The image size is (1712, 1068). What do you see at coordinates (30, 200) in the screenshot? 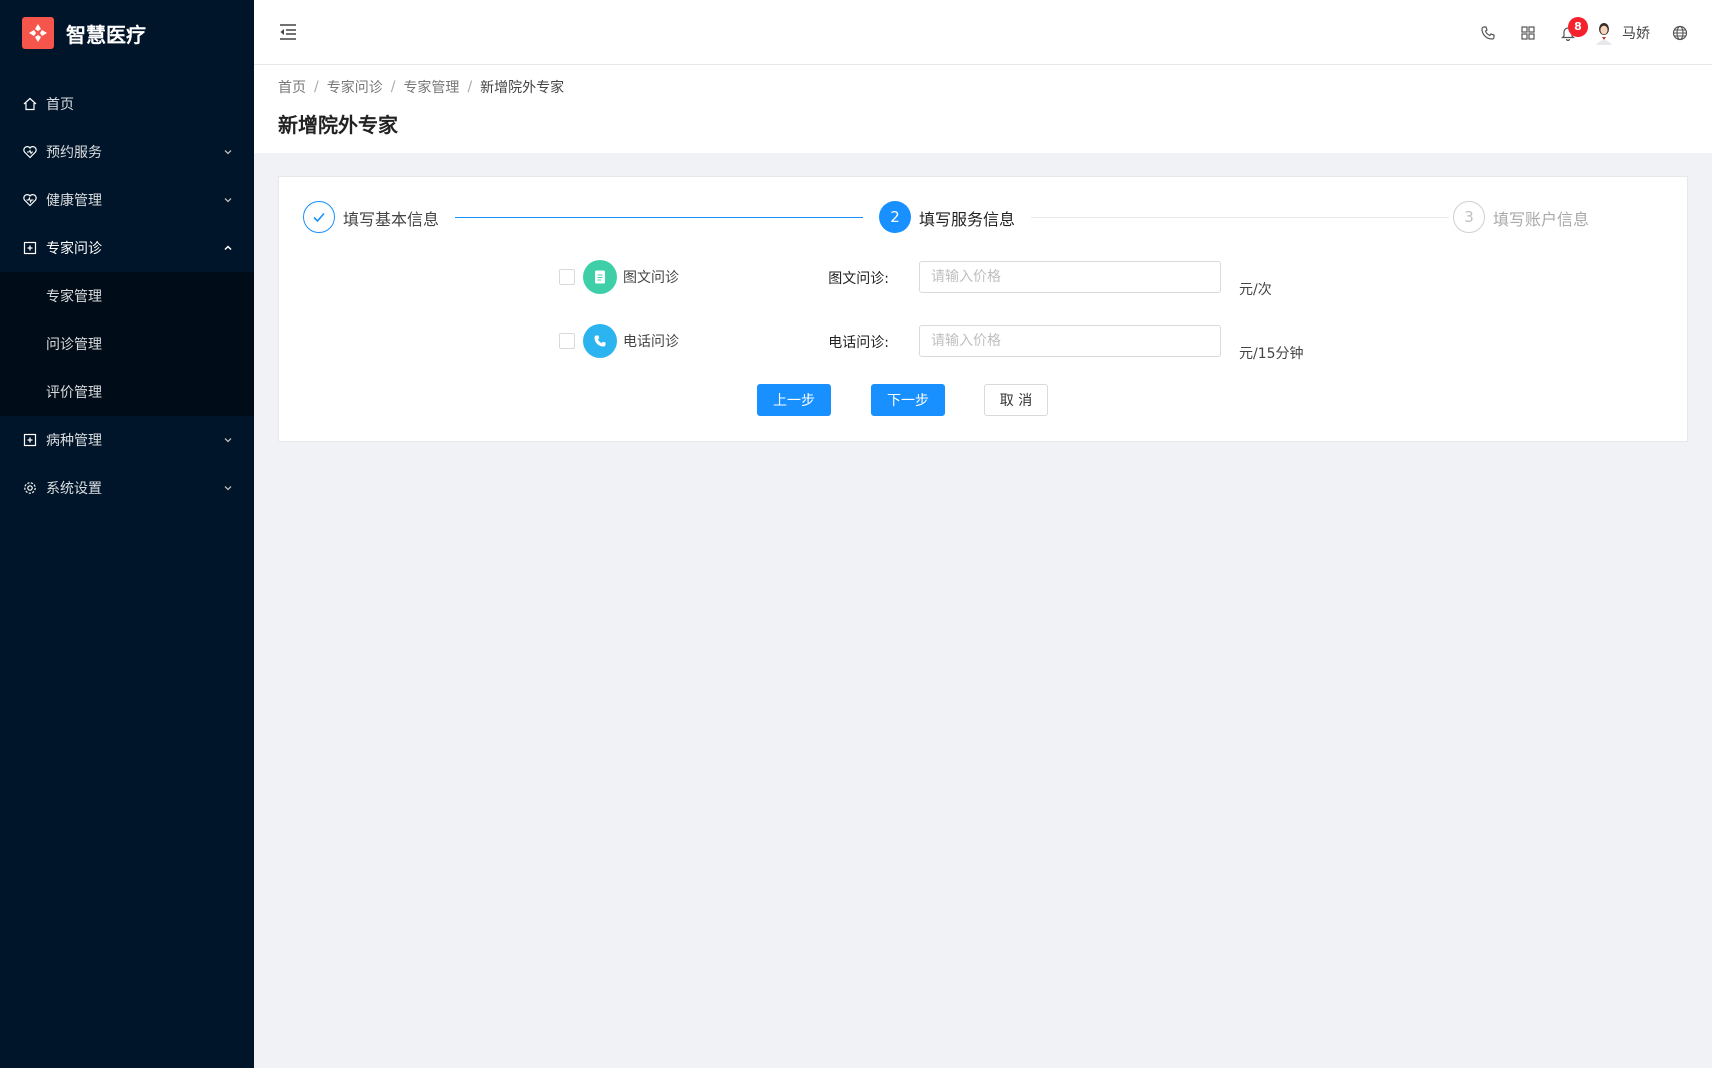
I see `heart-pulse-icon` at bounding box center [30, 200].